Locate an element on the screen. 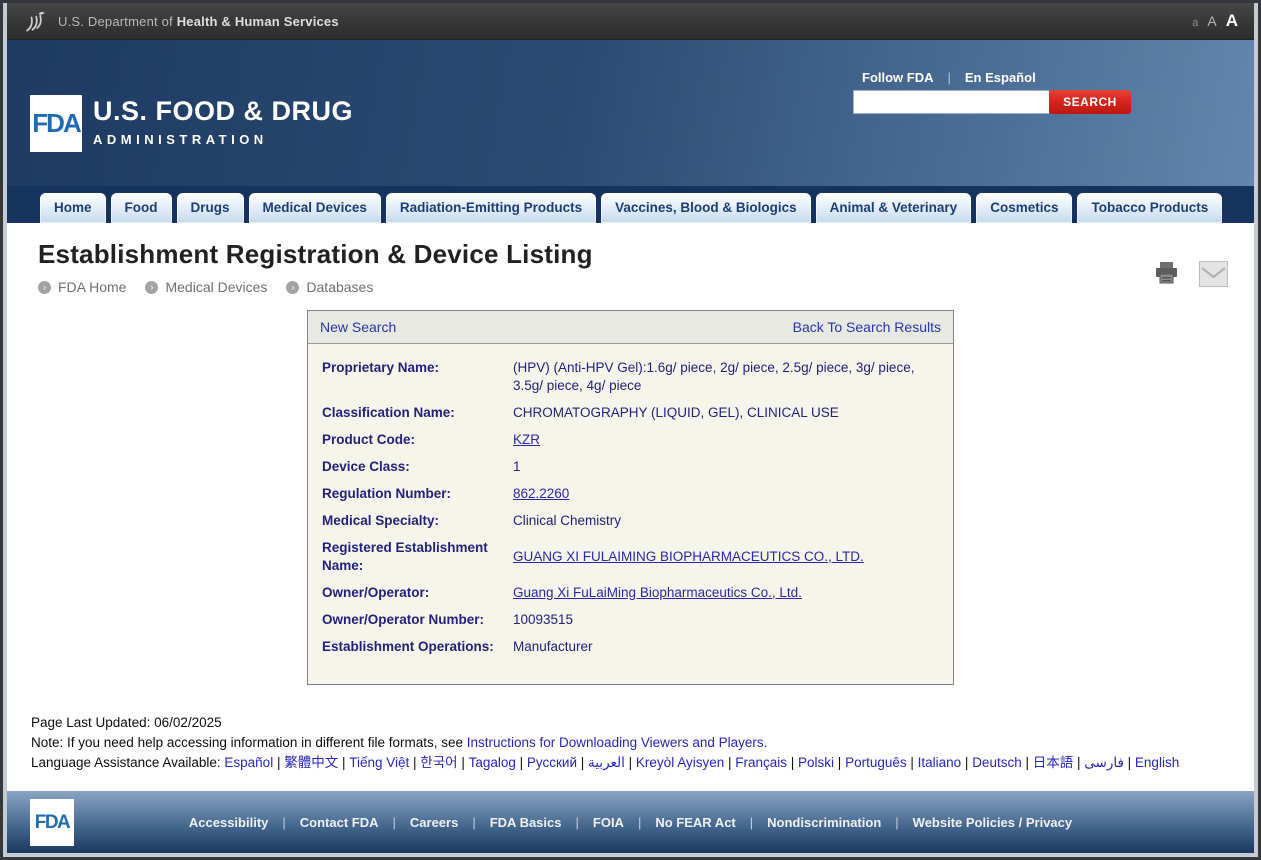  nav-tab: Cosmetics is located at coordinates (1024, 208).